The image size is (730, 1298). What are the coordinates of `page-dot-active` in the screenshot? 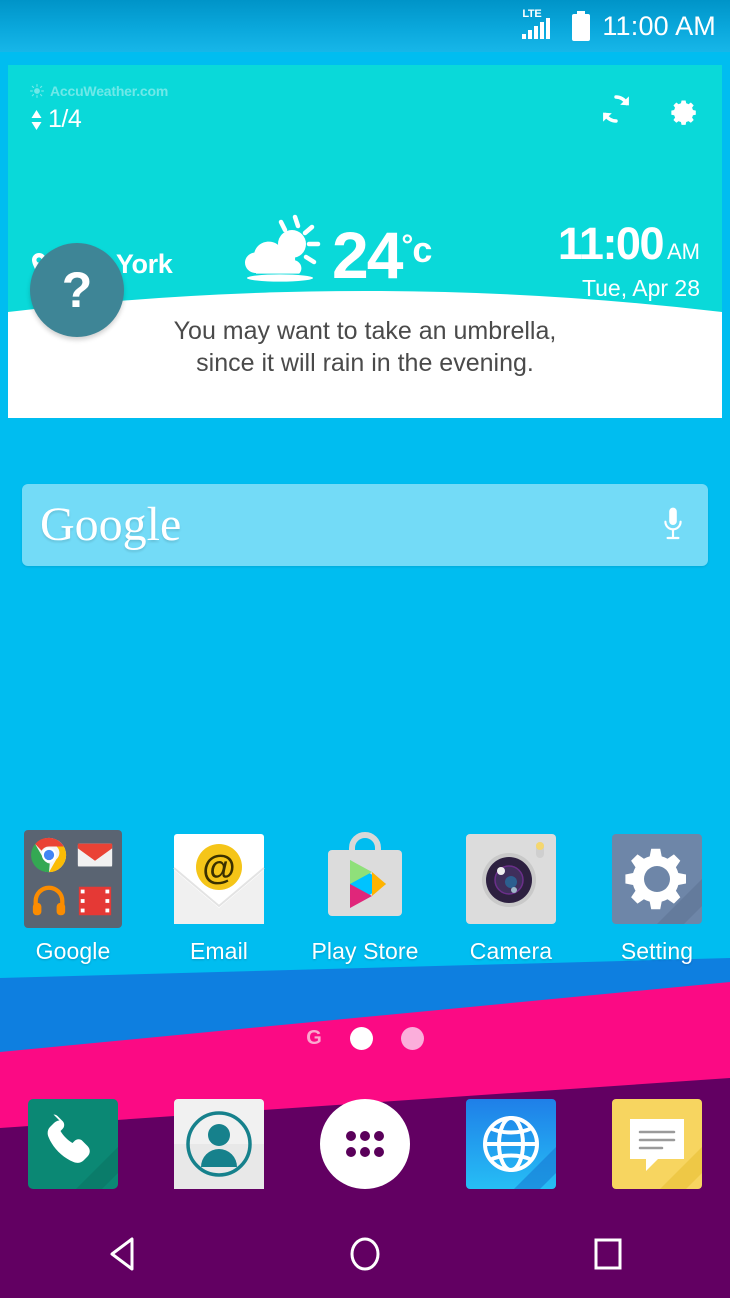 It's located at (361, 1038).